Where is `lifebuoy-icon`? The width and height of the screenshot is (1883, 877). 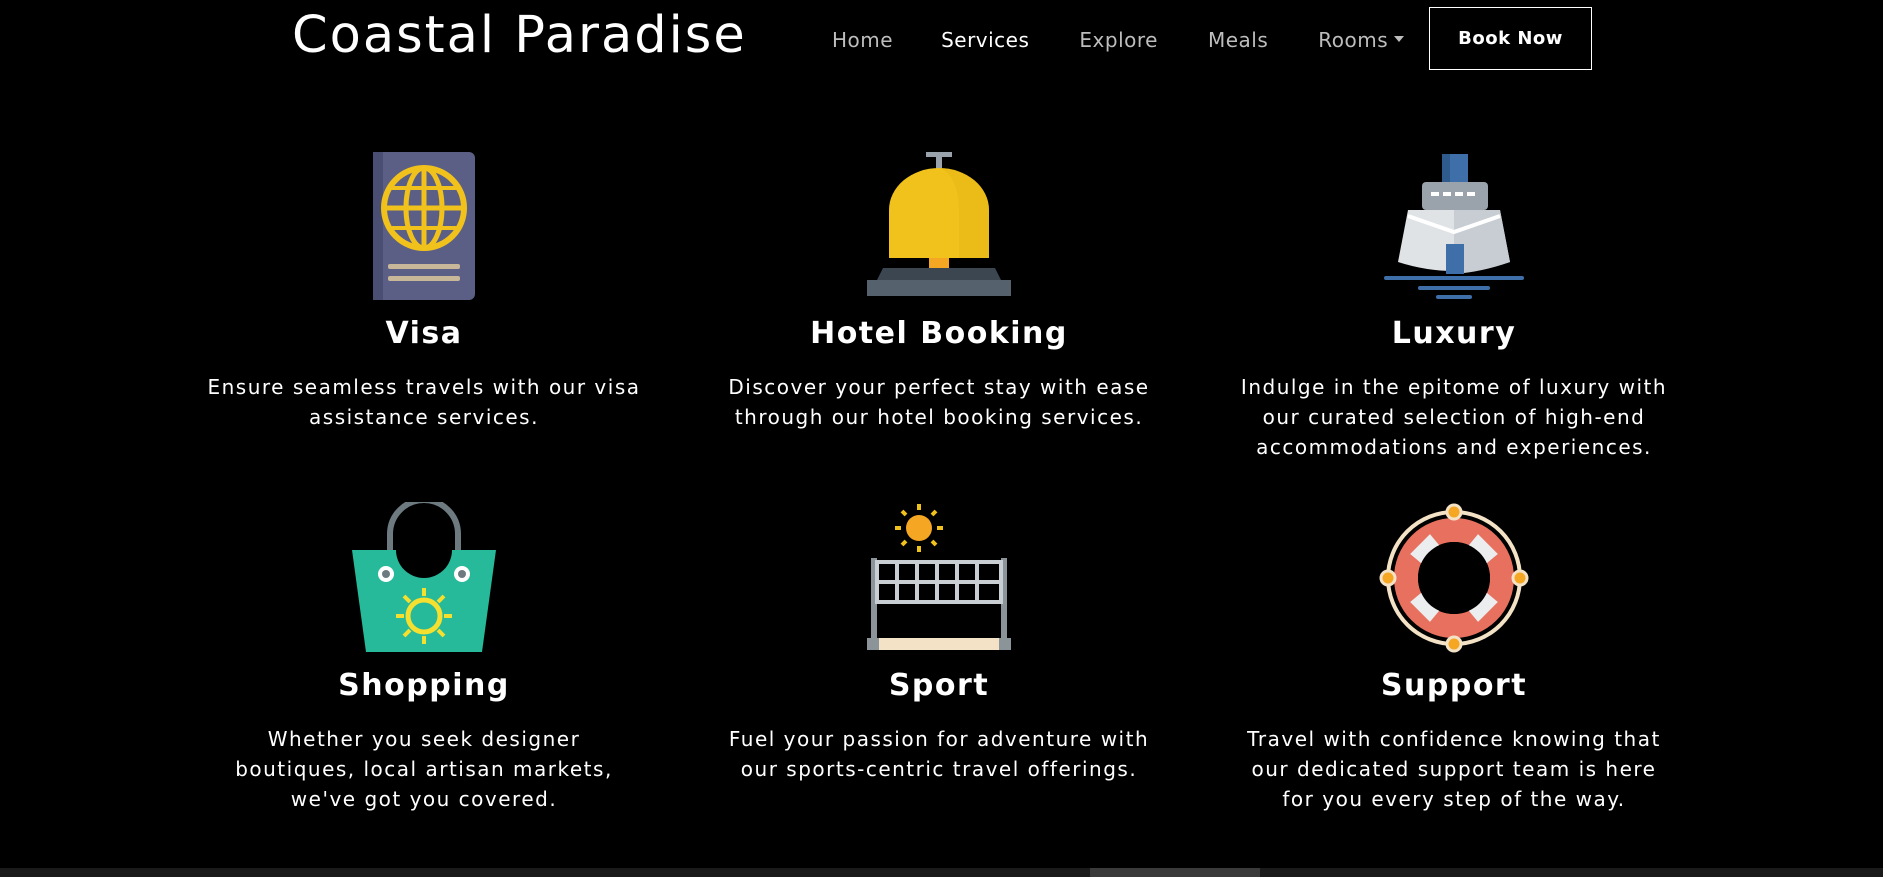
lifebuoy-icon is located at coordinates (1454, 578).